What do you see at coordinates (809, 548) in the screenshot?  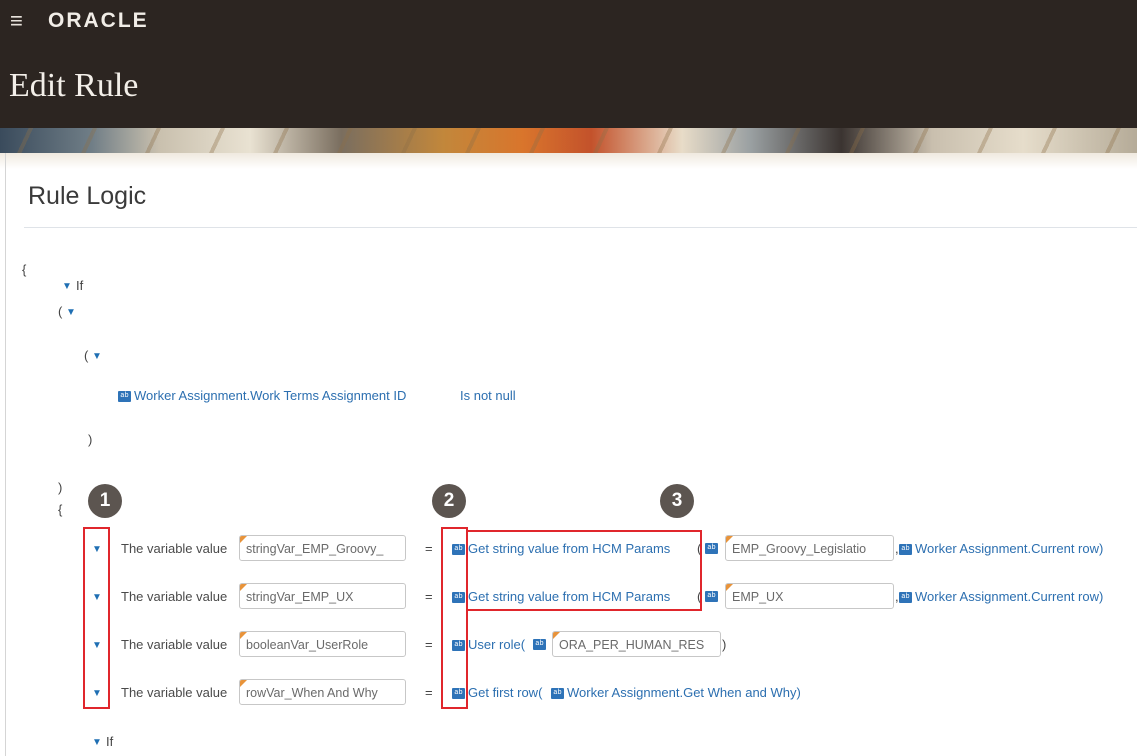 I see `row-1-param-field: EMP_Groovy_Legislatio` at bounding box center [809, 548].